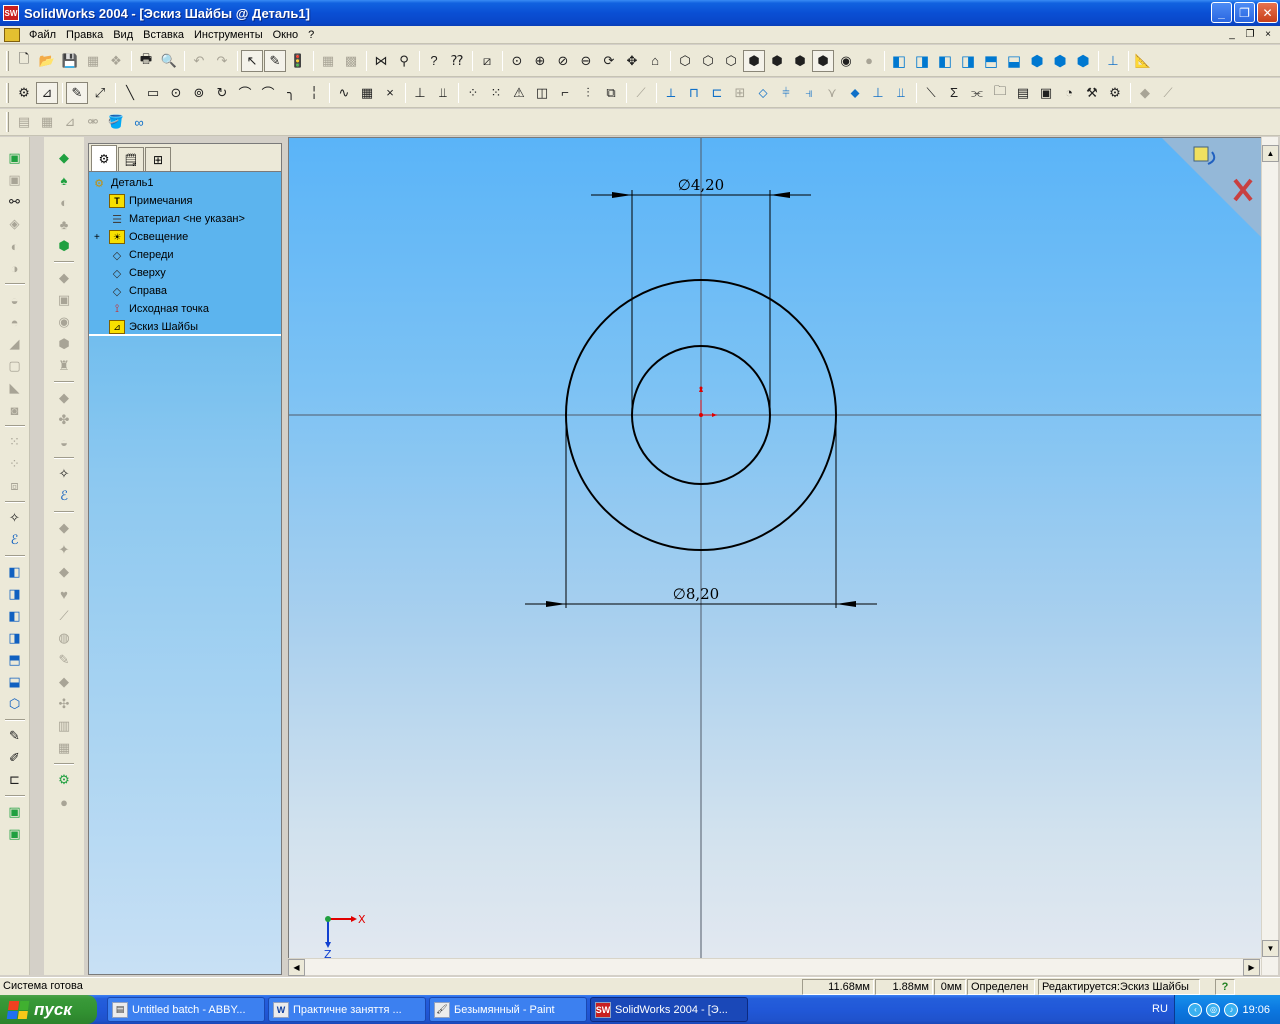 This screenshot has height=1024, width=1280. What do you see at coordinates (1256, 1010) in the screenshot?
I see `clock: 19:06` at bounding box center [1256, 1010].